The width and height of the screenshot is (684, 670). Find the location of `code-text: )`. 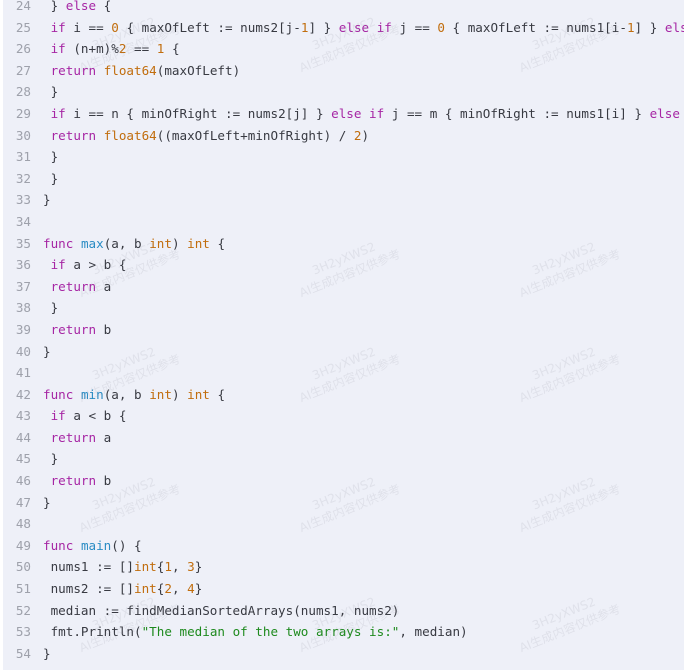

code-text: ) is located at coordinates (179, 243).